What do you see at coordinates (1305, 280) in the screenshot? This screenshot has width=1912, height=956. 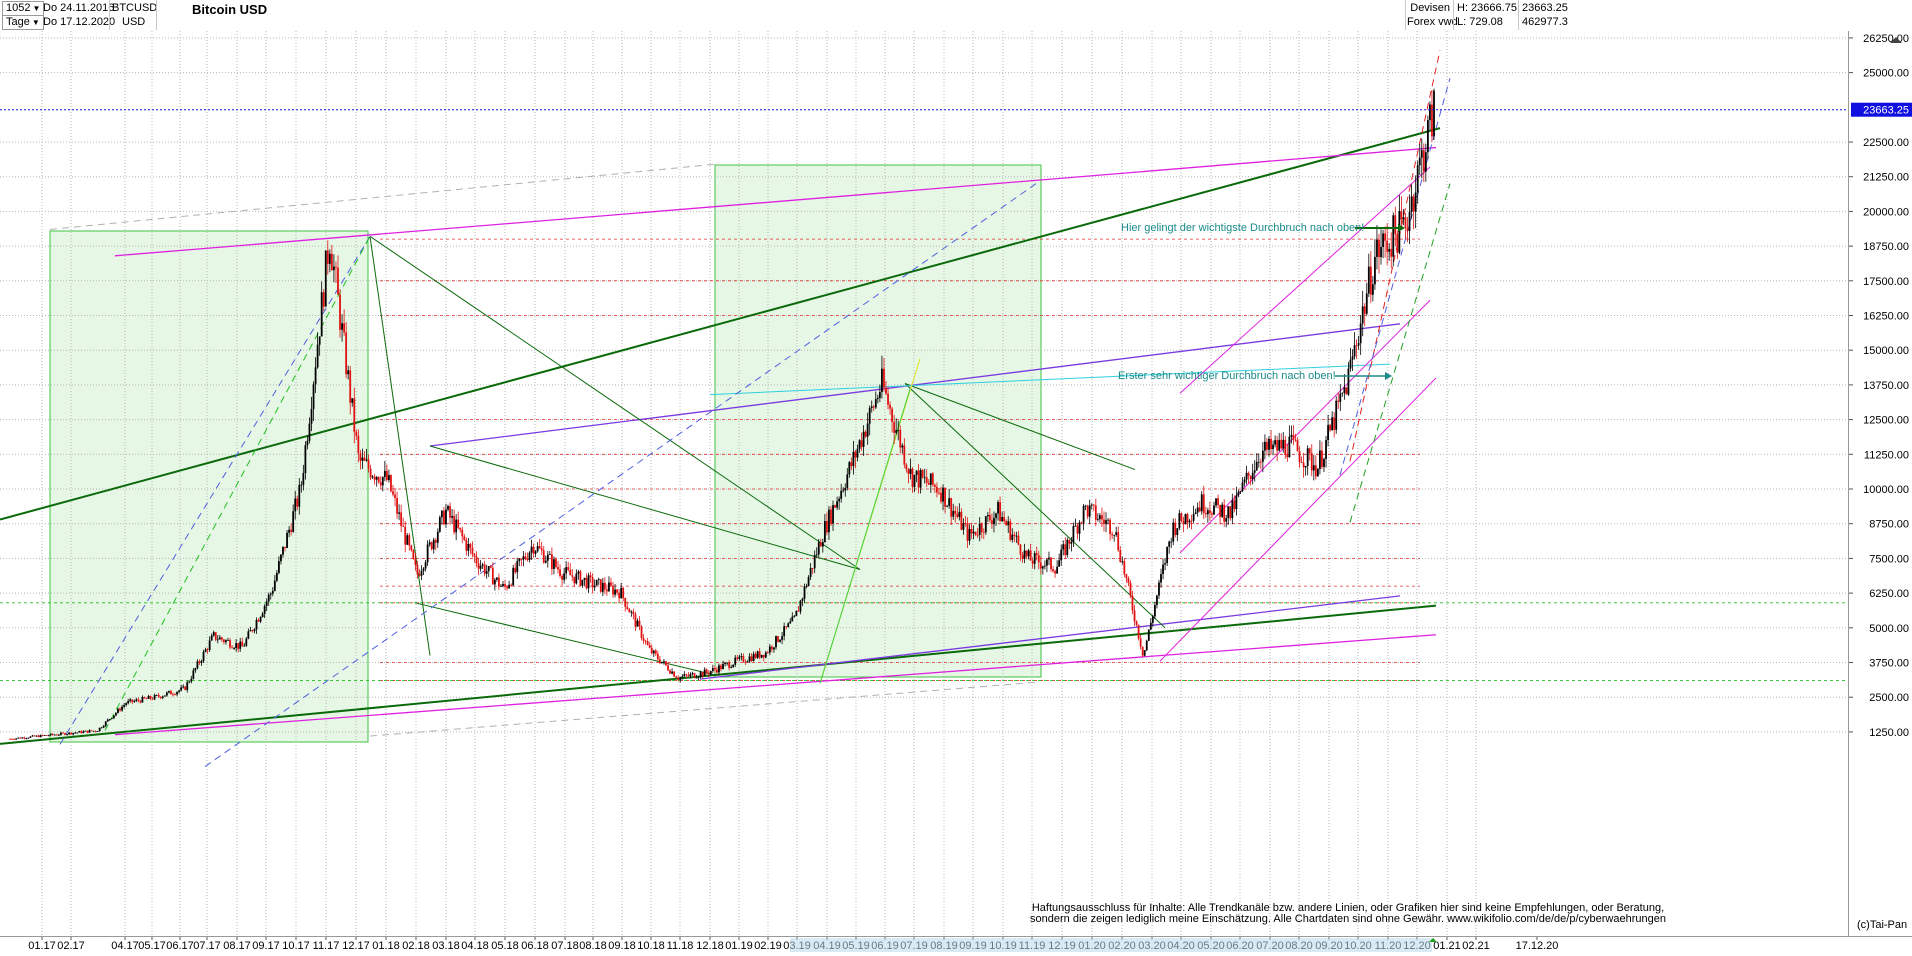 I see `steep-channel-line` at bounding box center [1305, 280].